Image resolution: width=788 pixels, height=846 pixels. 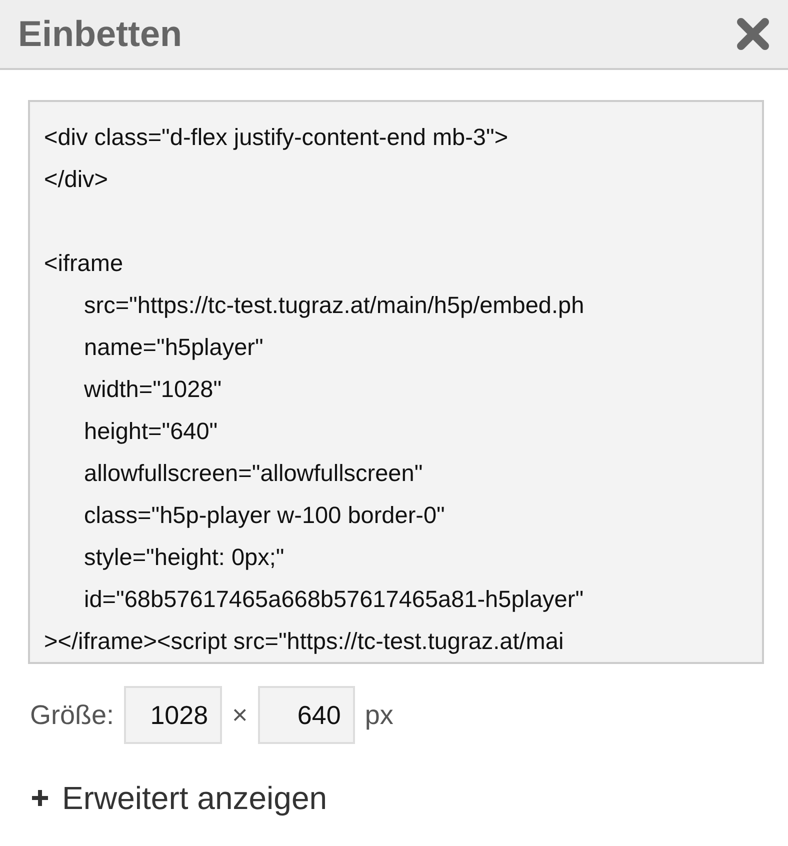 What do you see at coordinates (304, 641) in the screenshot?
I see `code-line: ></iframe><script src="https://tc-test.tugraz.at/mai` at bounding box center [304, 641].